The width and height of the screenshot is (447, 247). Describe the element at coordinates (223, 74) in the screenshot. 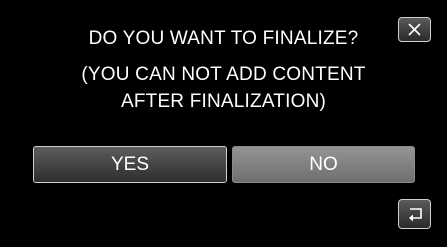

I see `dialog-note-line-1: (YOU CAN NOT ADD CONTENT` at that location.